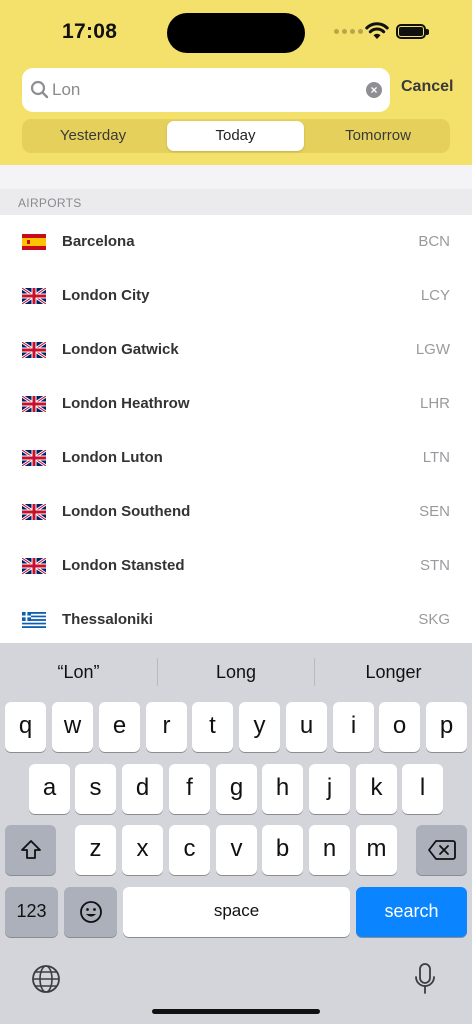 Image resolution: width=472 pixels, height=1024 pixels. Describe the element at coordinates (107, 619) in the screenshot. I see `airport-name: Thessaloniki` at that location.